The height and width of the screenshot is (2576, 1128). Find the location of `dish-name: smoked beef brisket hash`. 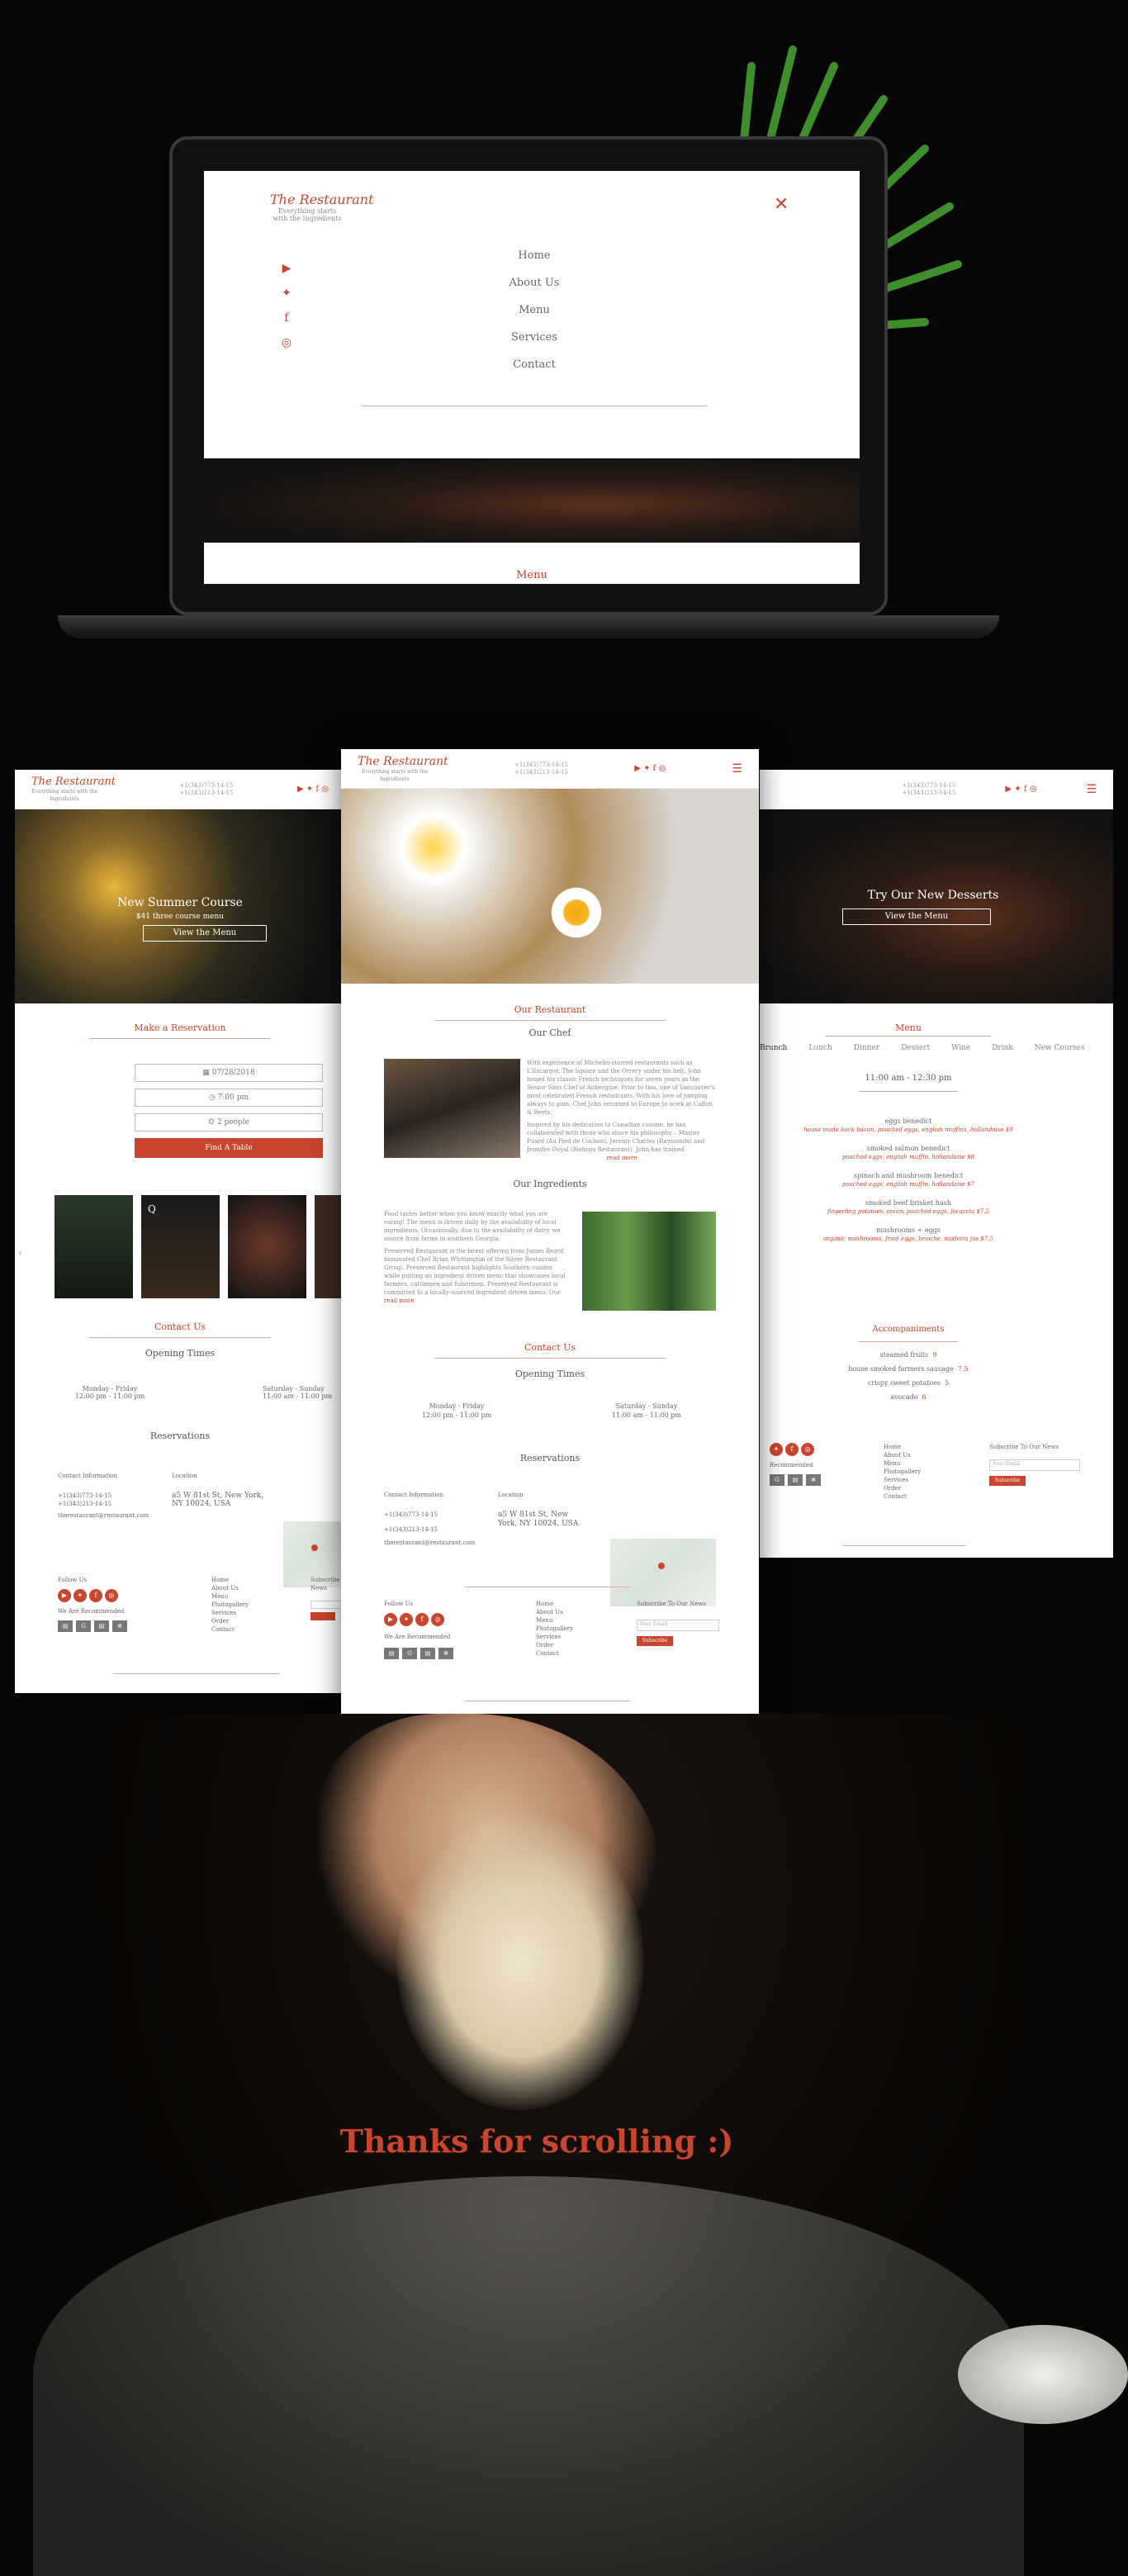

dish-name: smoked beef brisket hash is located at coordinates (908, 1203).